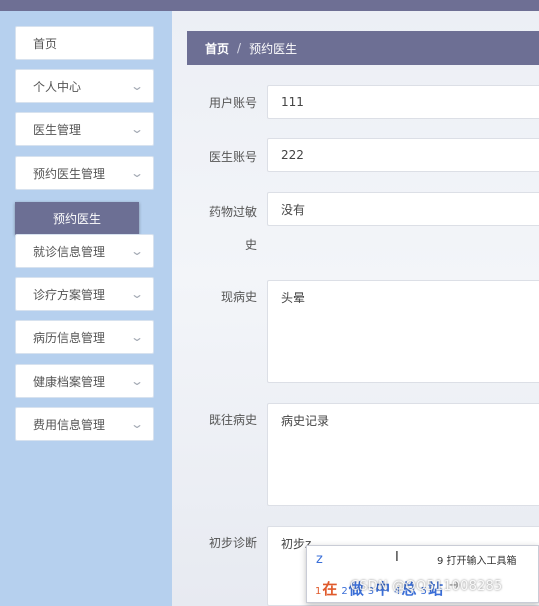 The image size is (539, 606). Describe the element at coordinates (293, 209) in the screenshot. I see `drug-allergy-value: 没有` at that location.